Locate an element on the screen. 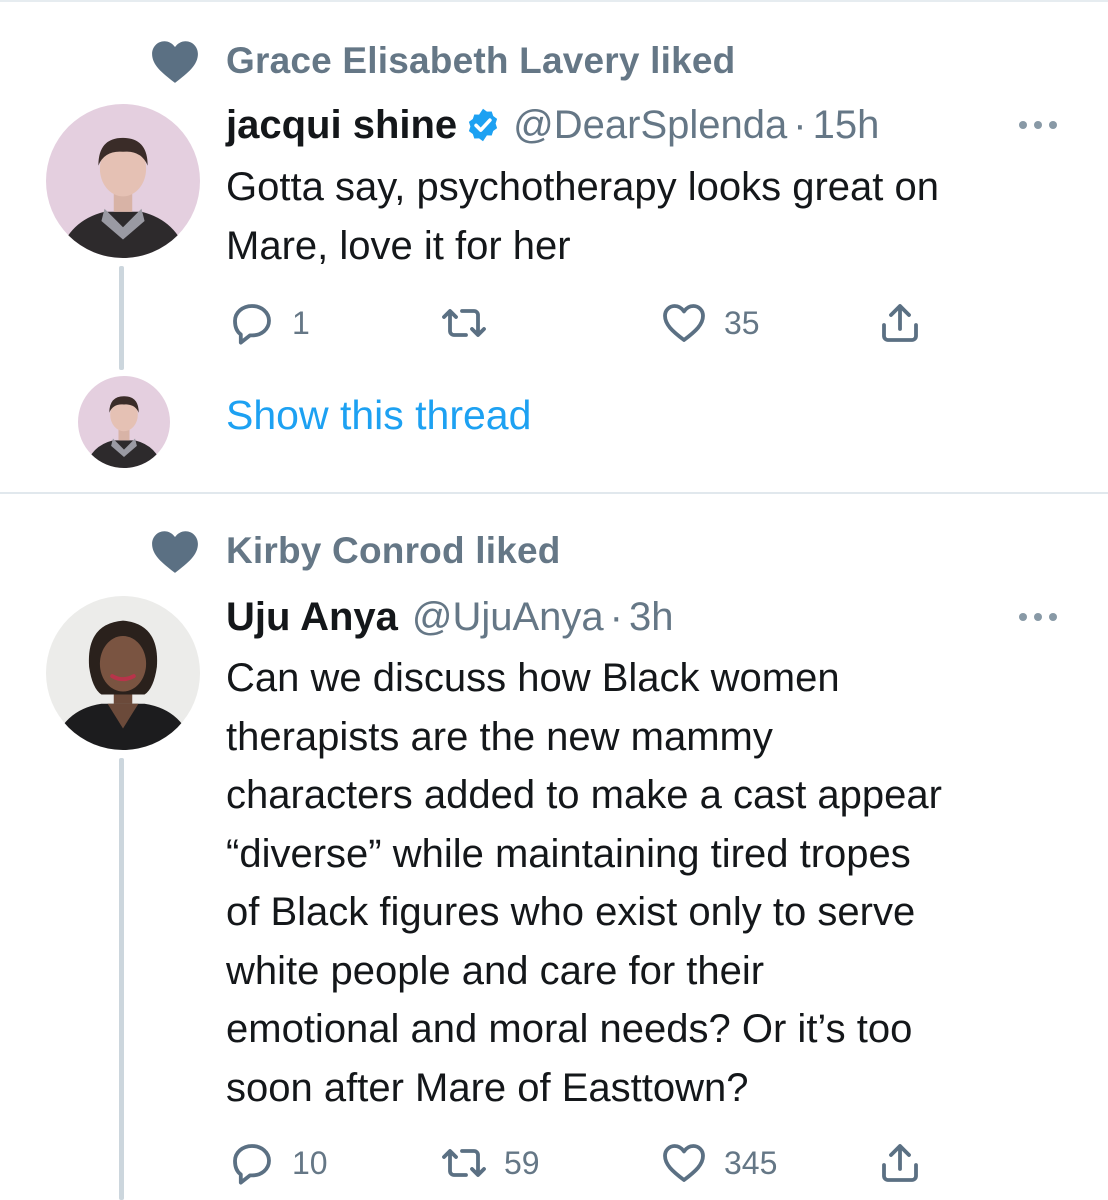 Image resolution: width=1108 pixels, height=1200 pixels. handle: @DearSplenda is located at coordinates (650, 125).